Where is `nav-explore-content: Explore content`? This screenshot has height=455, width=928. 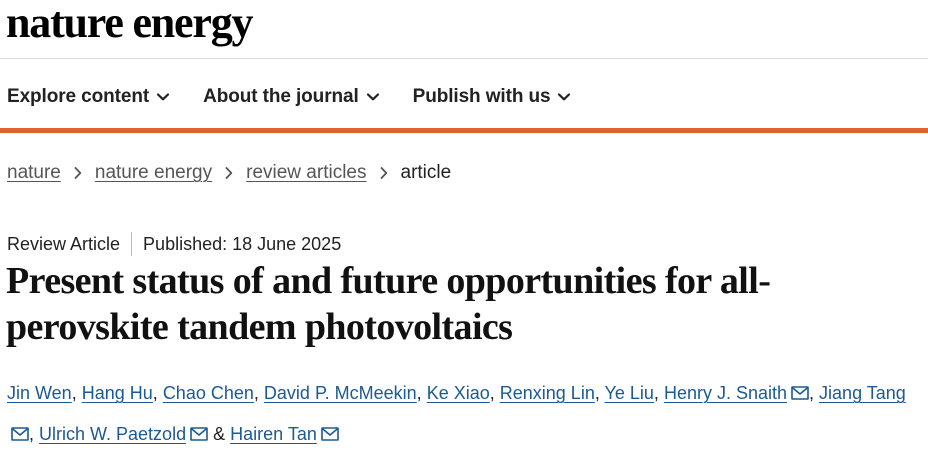
nav-explore-content: Explore content is located at coordinates (88, 97).